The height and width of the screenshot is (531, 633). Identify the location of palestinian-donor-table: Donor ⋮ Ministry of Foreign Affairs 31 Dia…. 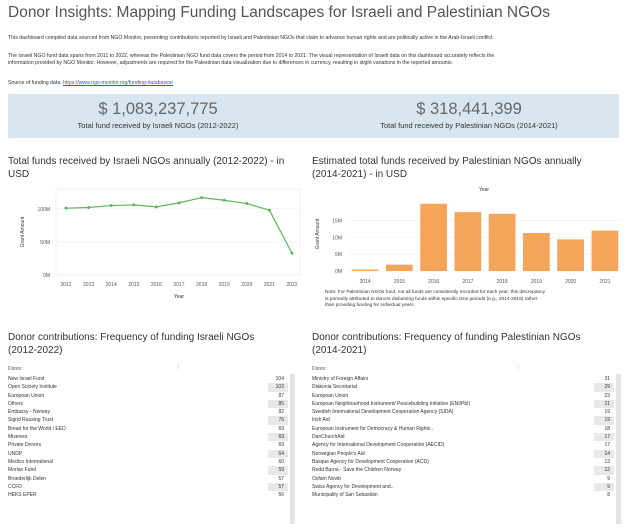
(463, 431).